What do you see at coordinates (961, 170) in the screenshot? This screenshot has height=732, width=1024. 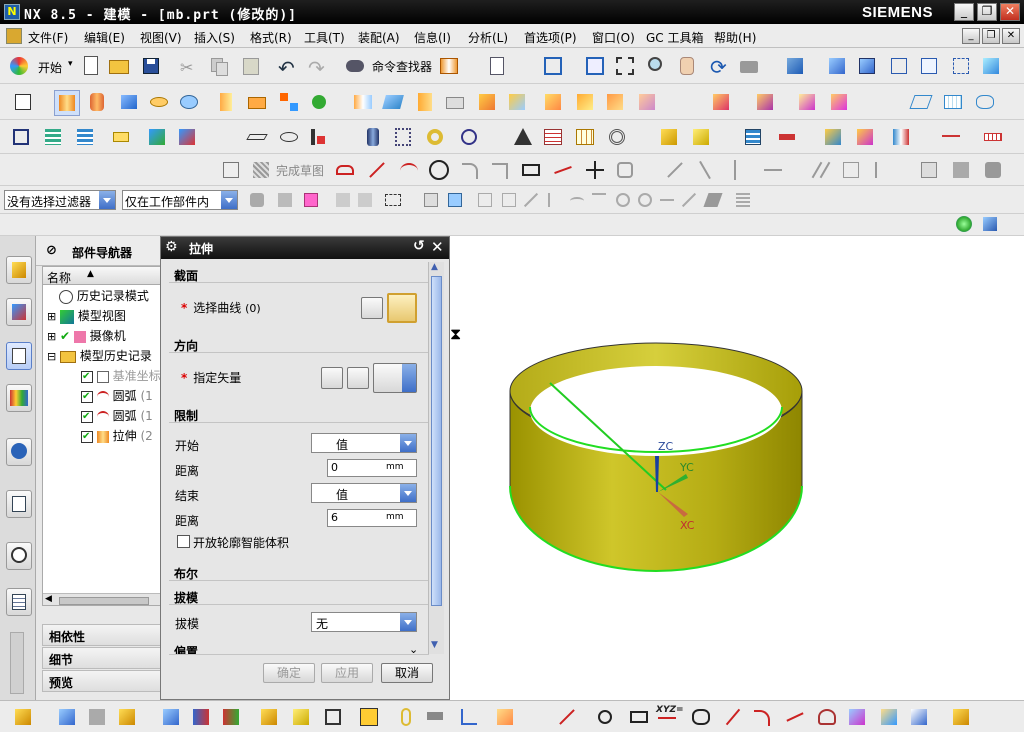 I see `auto-constrain-icon` at bounding box center [961, 170].